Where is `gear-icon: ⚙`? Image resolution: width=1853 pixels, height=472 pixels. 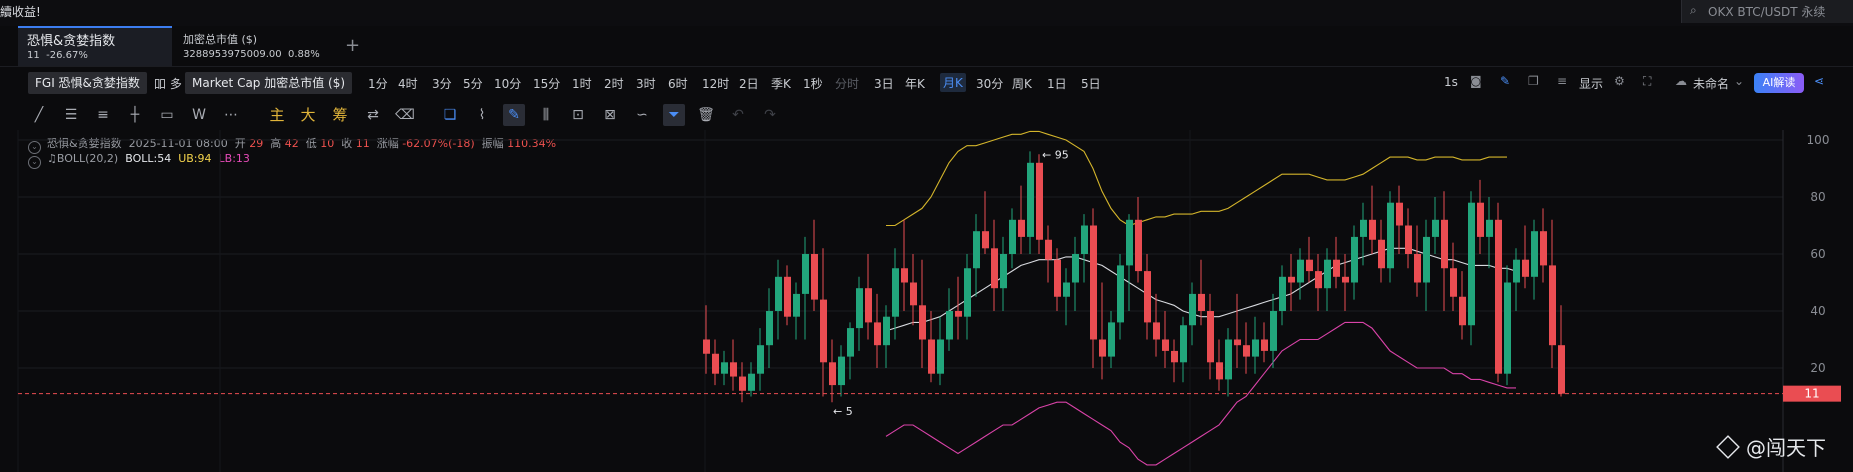
gear-icon: ⚙ is located at coordinates (1619, 81).